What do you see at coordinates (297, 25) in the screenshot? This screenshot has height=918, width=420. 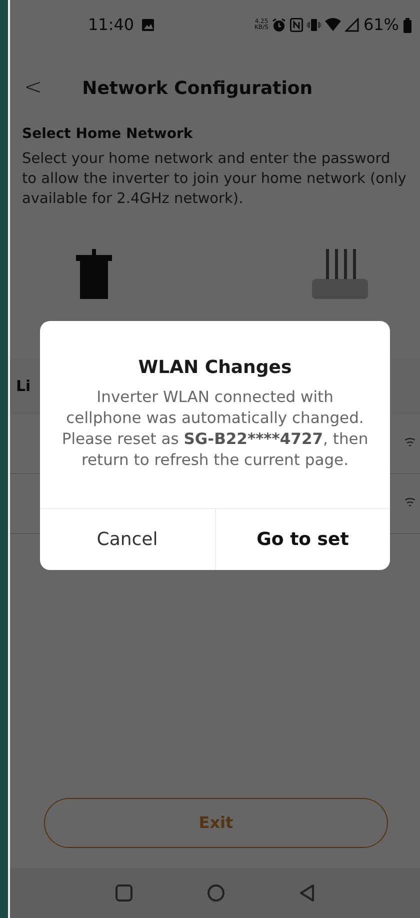 I see `nfc-icon` at bounding box center [297, 25].